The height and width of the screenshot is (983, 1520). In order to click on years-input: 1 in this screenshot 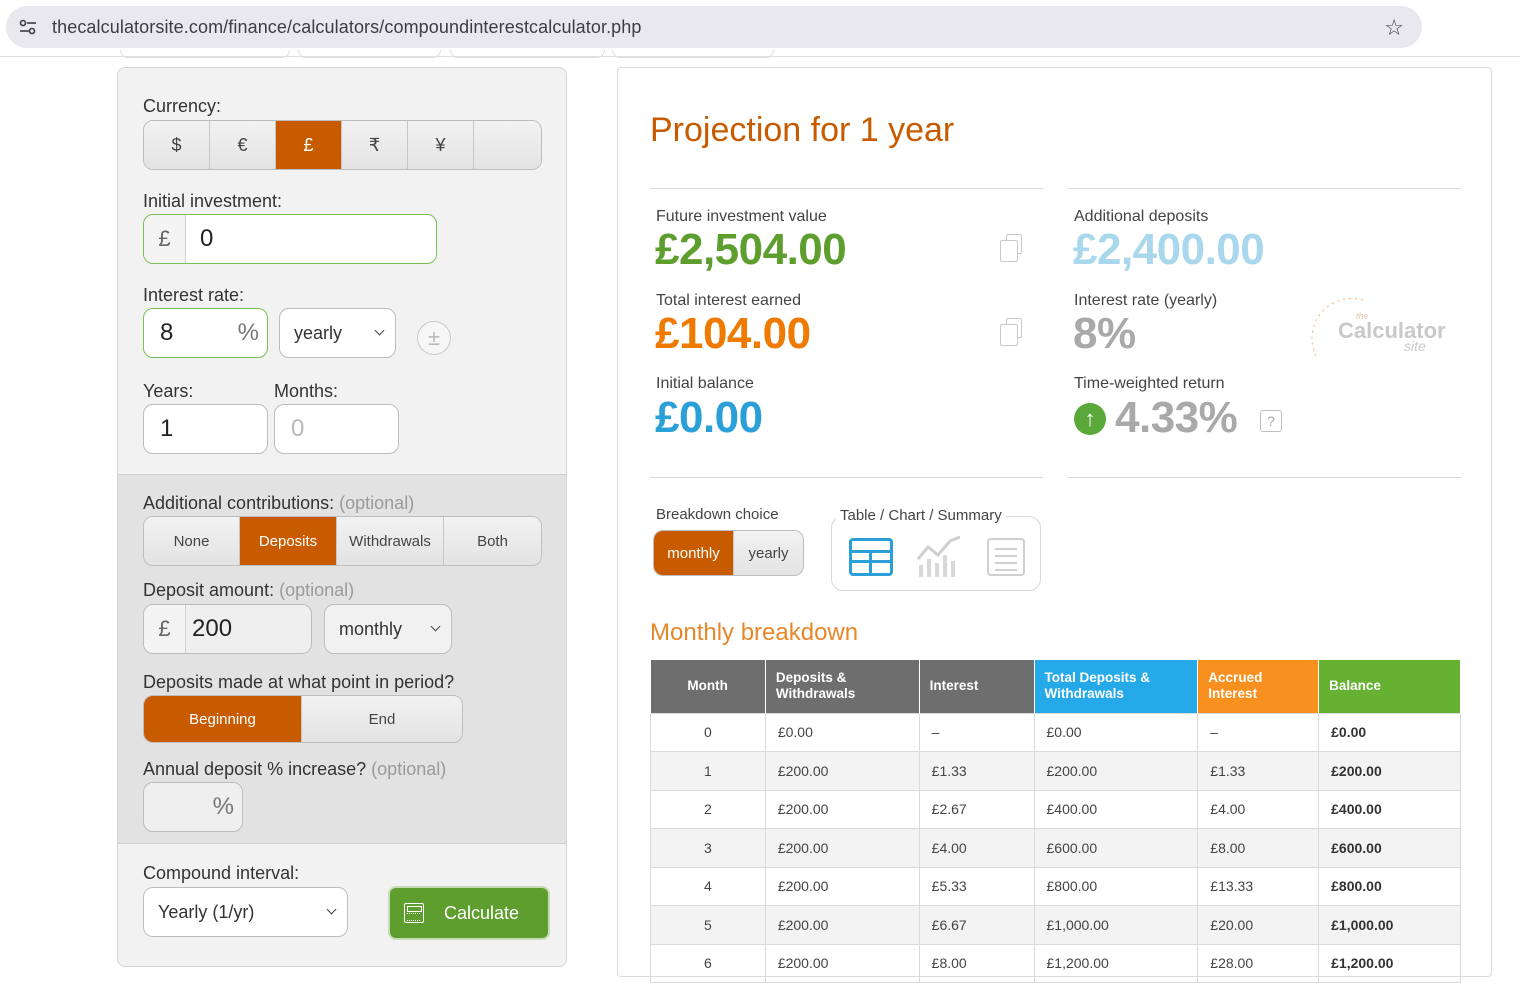, I will do `click(205, 429)`.